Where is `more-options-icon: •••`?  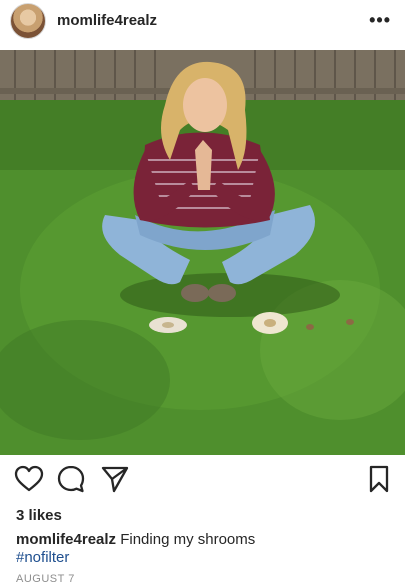
more-options-icon: ••• is located at coordinates (380, 20).